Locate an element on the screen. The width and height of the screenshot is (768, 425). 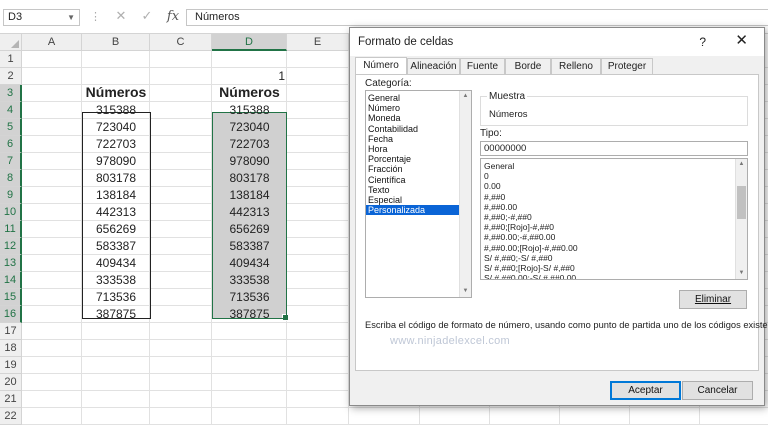
row-header-9: 9 is located at coordinates (11, 195).